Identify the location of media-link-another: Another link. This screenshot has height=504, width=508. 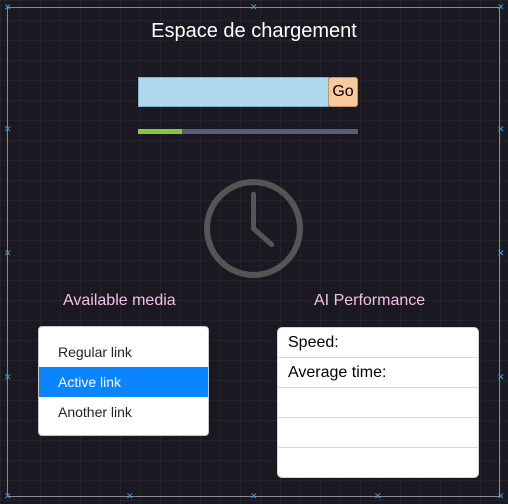
(123, 412).